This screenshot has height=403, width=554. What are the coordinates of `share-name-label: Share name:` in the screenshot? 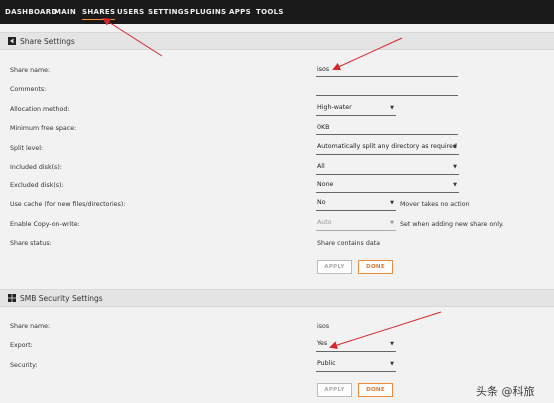 It's located at (30, 70).